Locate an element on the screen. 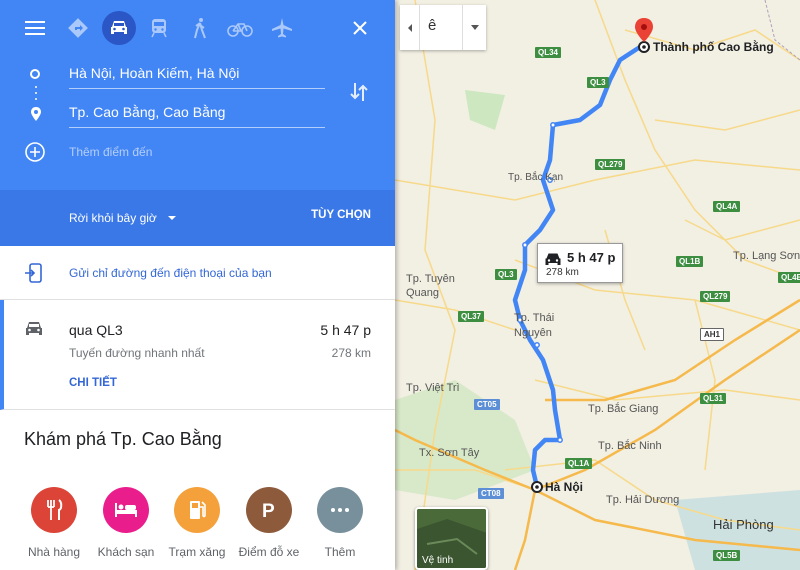 This screenshot has width=800, height=570. place-label-destination: Thành phố Cao Bằng is located at coordinates (713, 47).